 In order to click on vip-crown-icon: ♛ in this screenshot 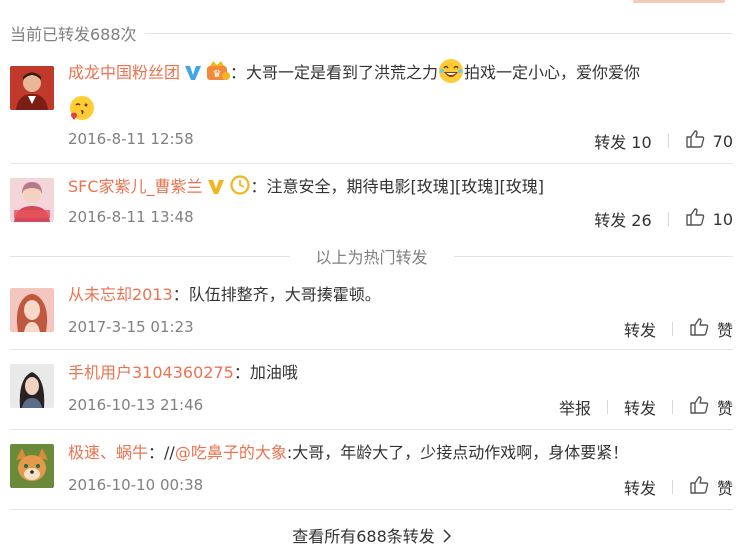, I will do `click(218, 76)`.